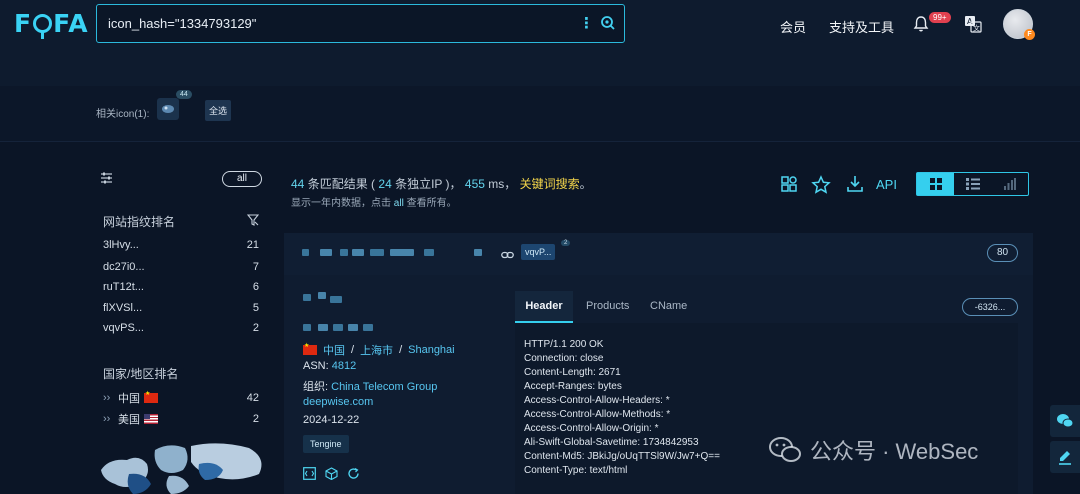  I want to click on summary-text-3: ms，, so click(502, 184).